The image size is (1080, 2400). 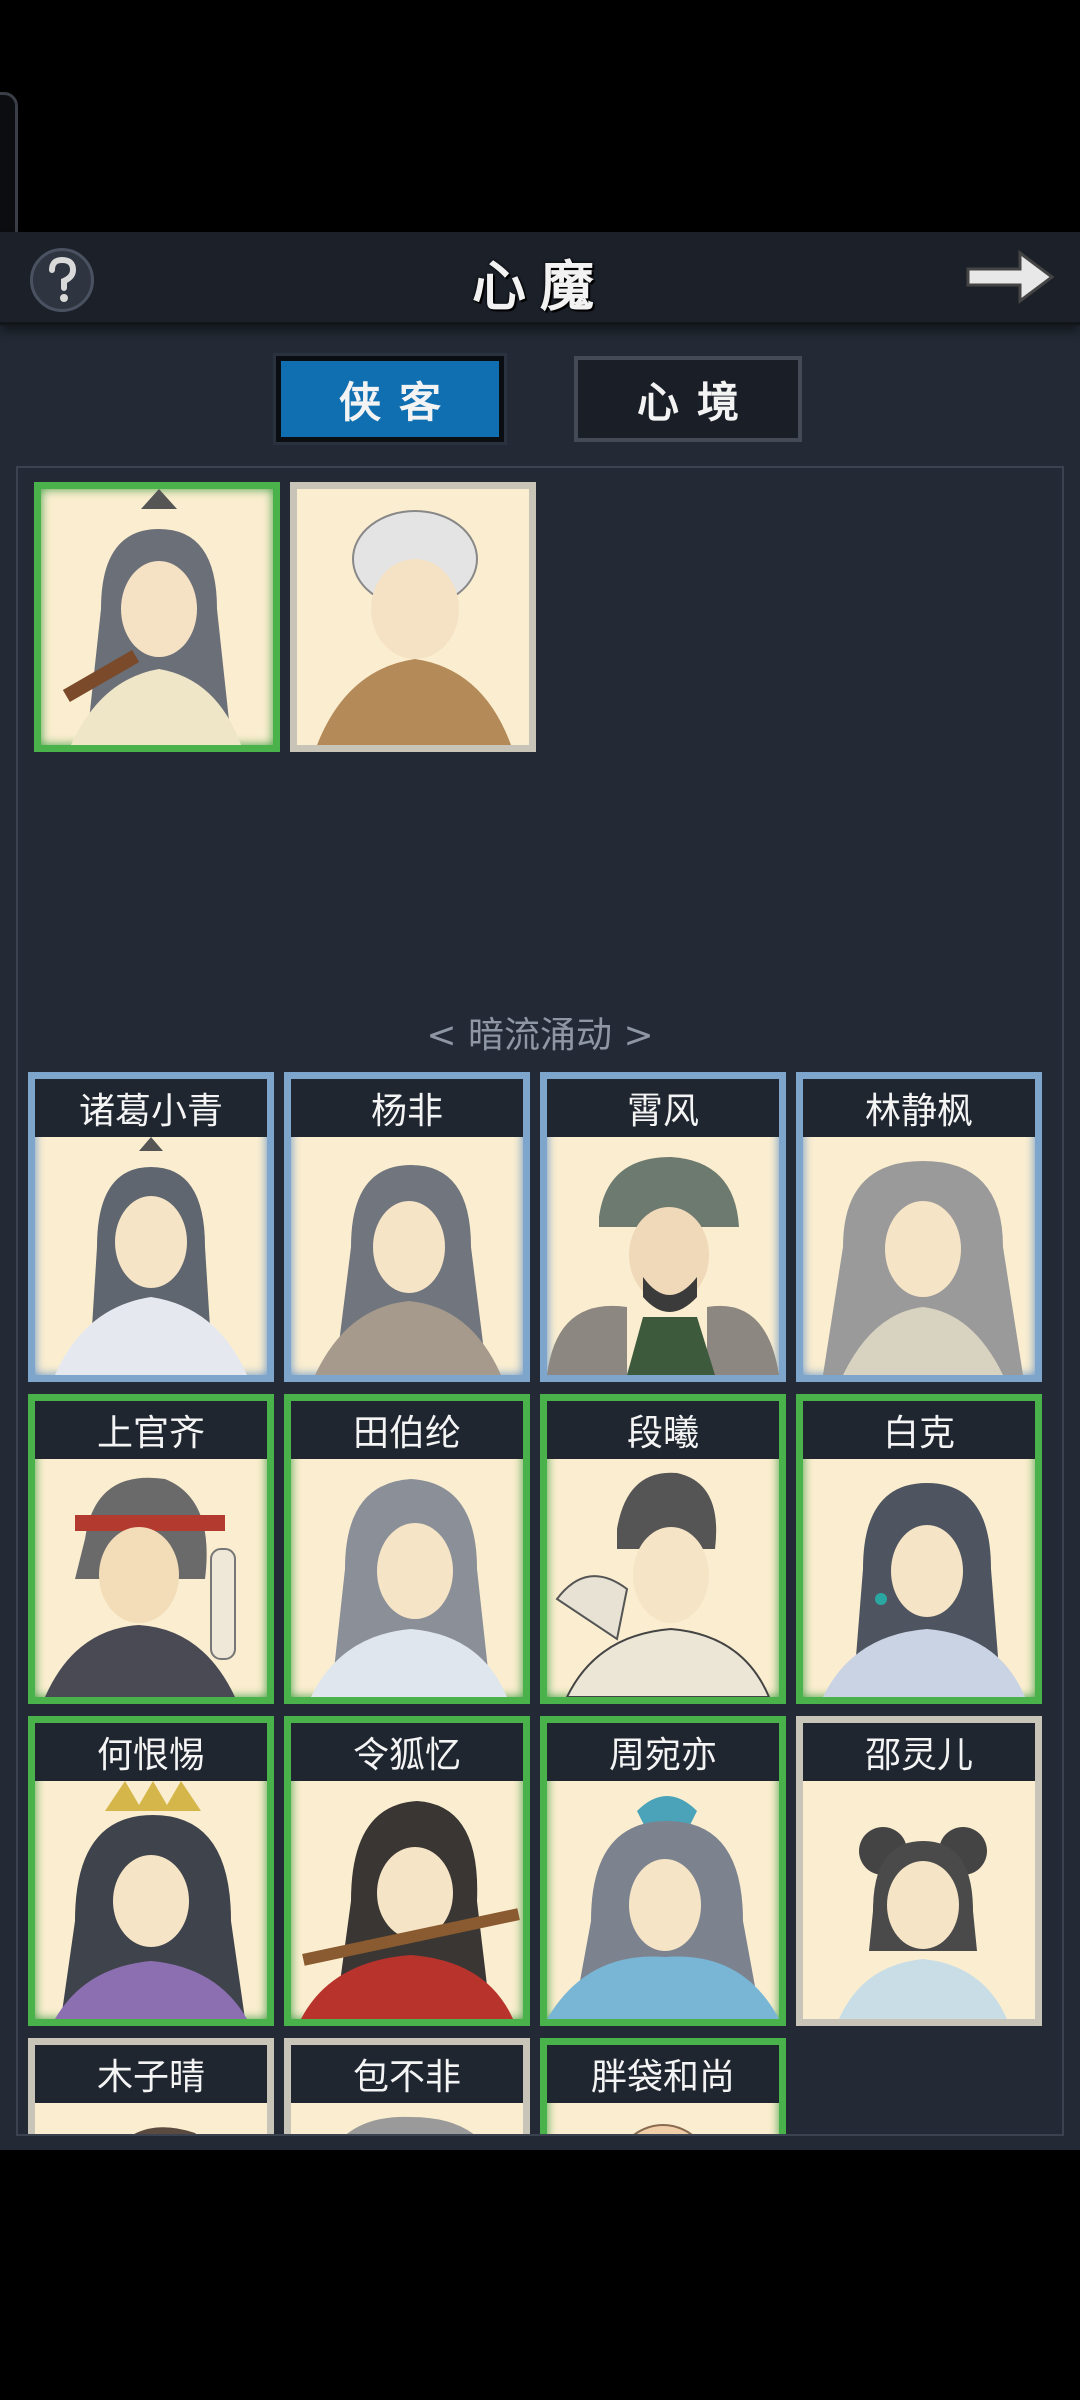 I want to click on character-name: 胖袋和尚, so click(x=663, y=2074).